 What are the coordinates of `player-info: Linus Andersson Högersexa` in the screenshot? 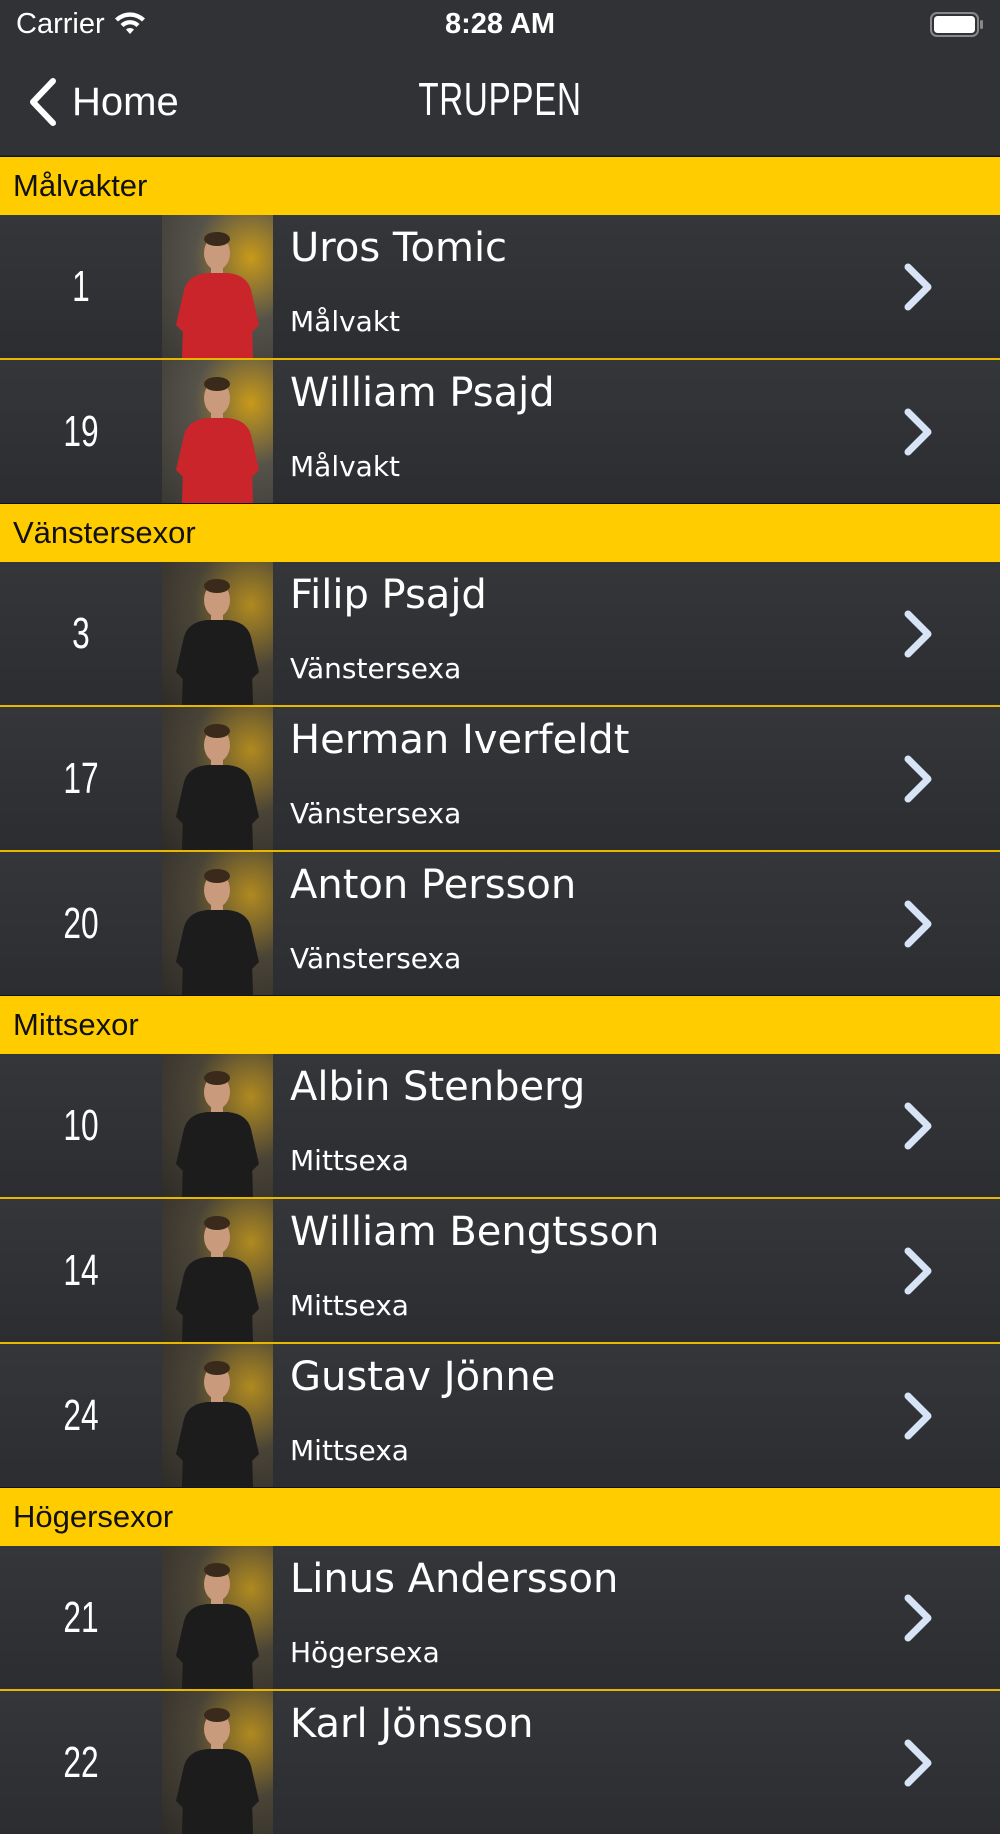 It's located at (636, 1617).